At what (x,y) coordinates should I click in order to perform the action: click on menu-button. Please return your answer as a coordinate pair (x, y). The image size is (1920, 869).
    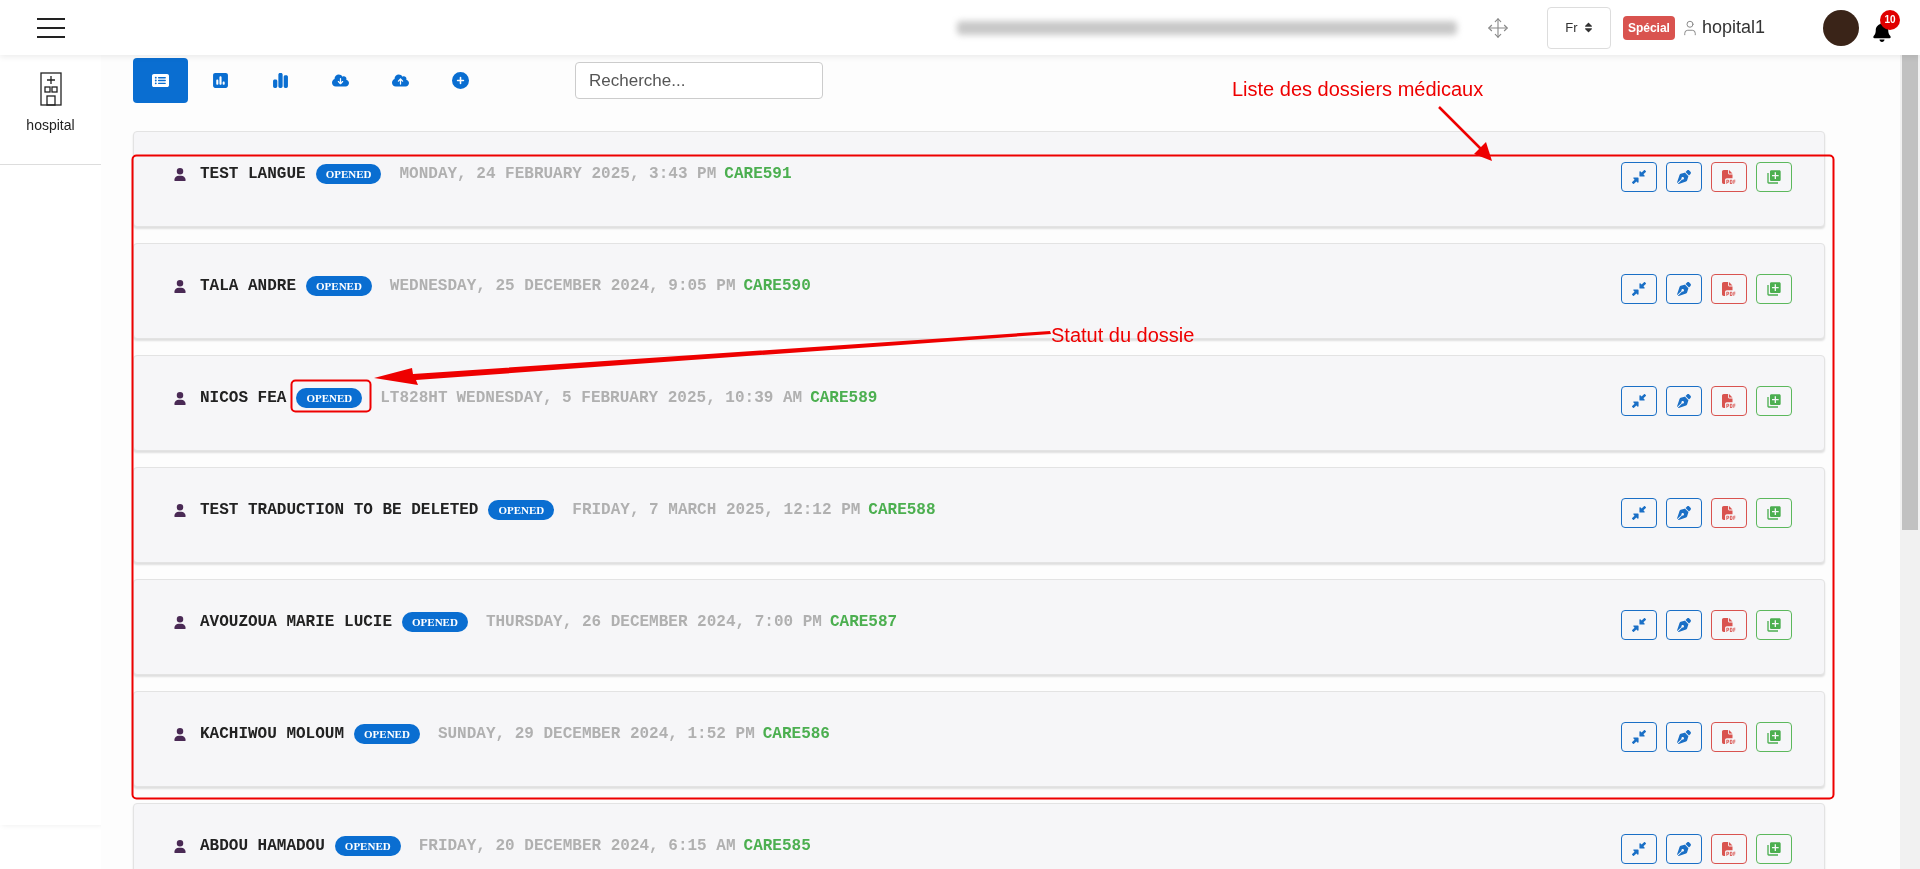
    Looking at the image, I should click on (51, 27).